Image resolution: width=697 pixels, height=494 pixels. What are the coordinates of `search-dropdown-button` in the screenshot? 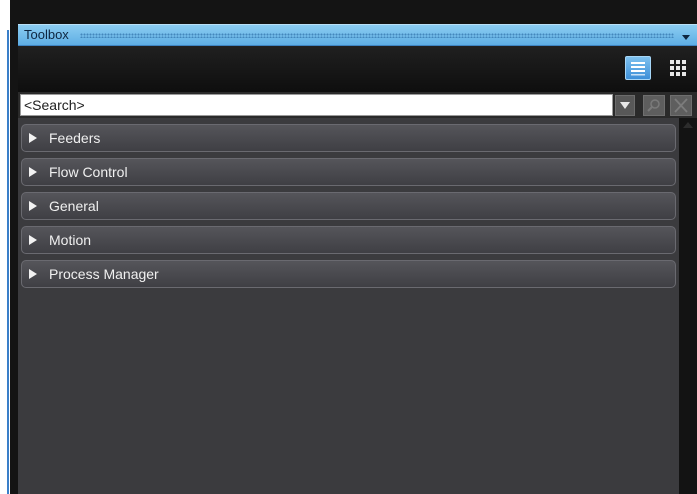 It's located at (625, 105).